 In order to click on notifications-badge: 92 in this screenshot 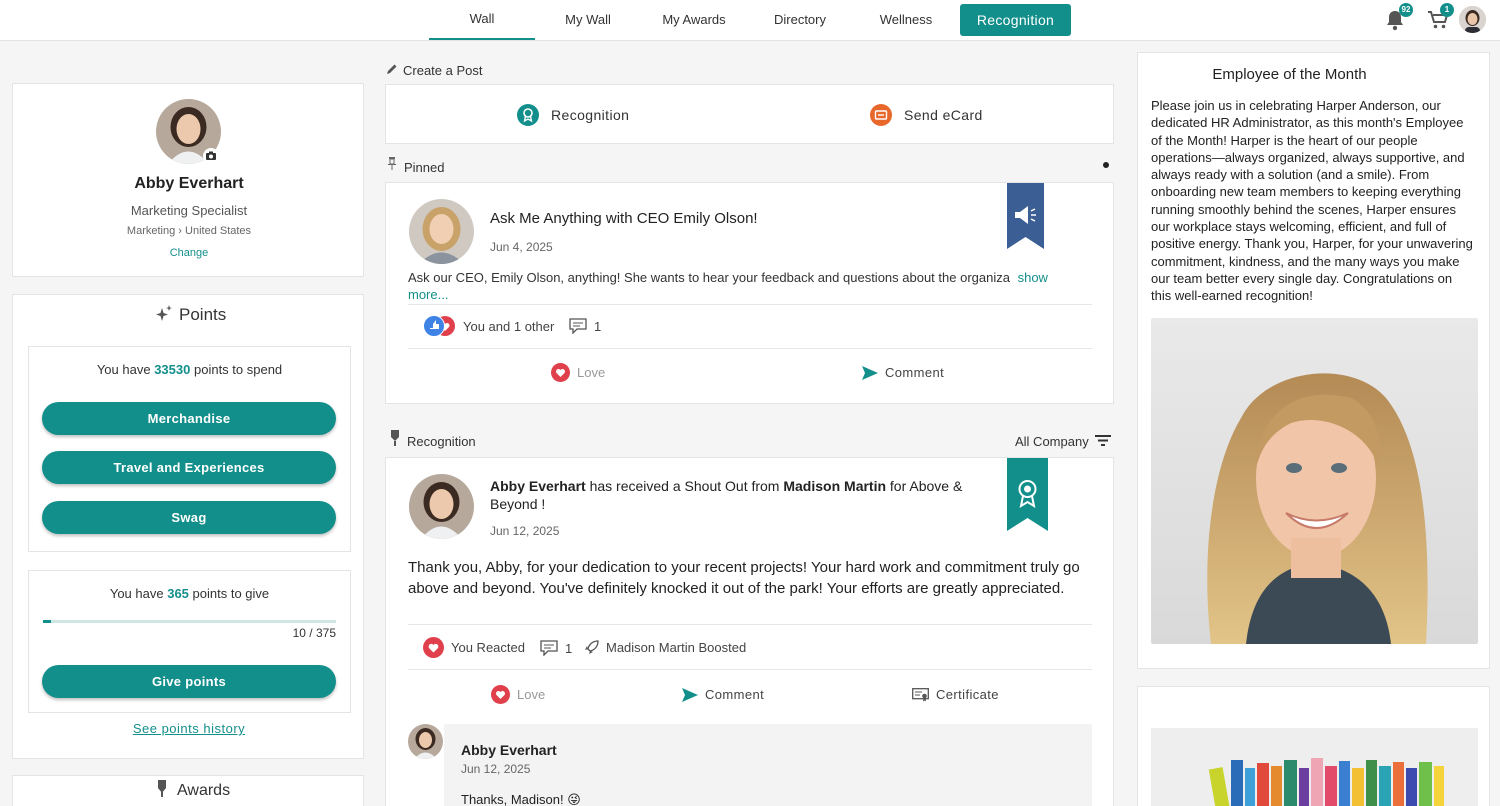, I will do `click(1406, 10)`.